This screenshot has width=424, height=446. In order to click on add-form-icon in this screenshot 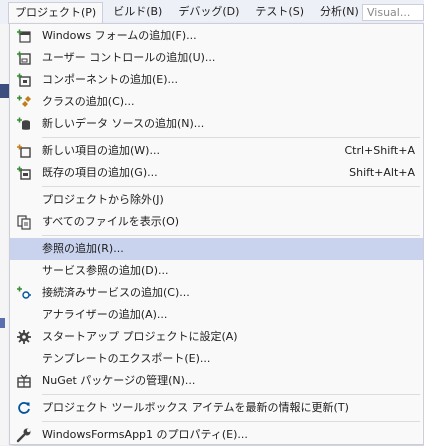, I will do `click(24, 36)`.